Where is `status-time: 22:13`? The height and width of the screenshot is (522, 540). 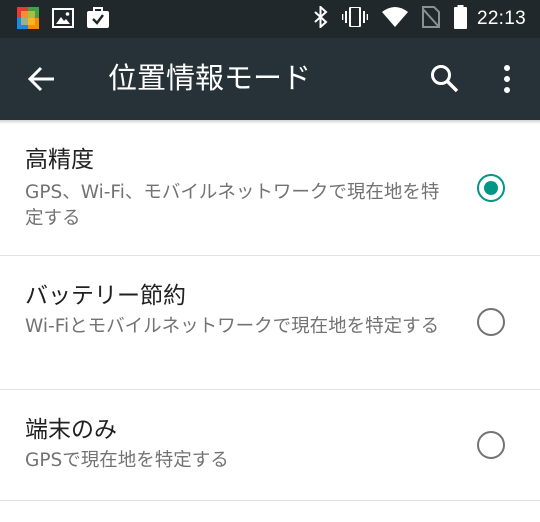 status-time: 22:13 is located at coordinates (501, 18).